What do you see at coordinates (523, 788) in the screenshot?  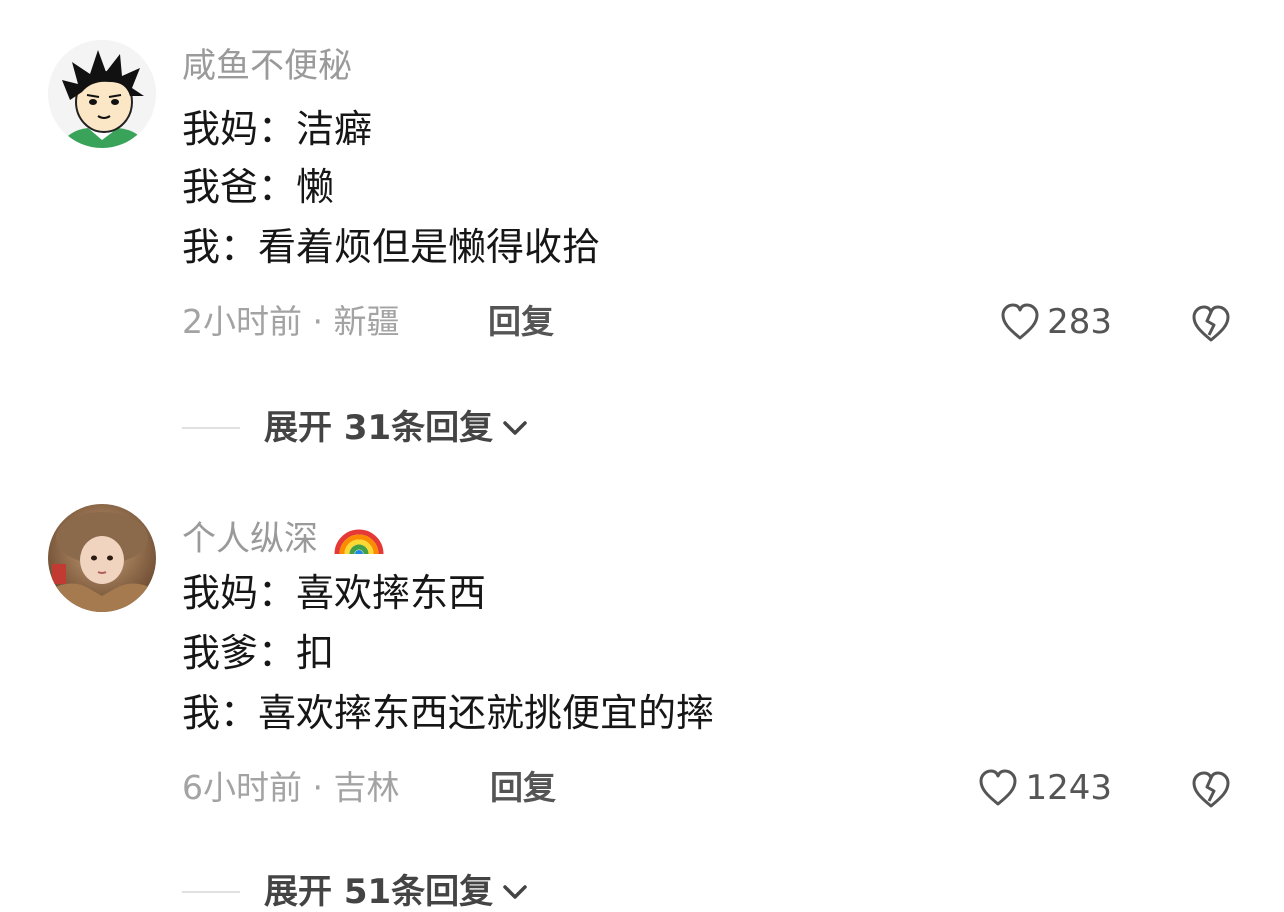 I see `reply-button: 回复` at bounding box center [523, 788].